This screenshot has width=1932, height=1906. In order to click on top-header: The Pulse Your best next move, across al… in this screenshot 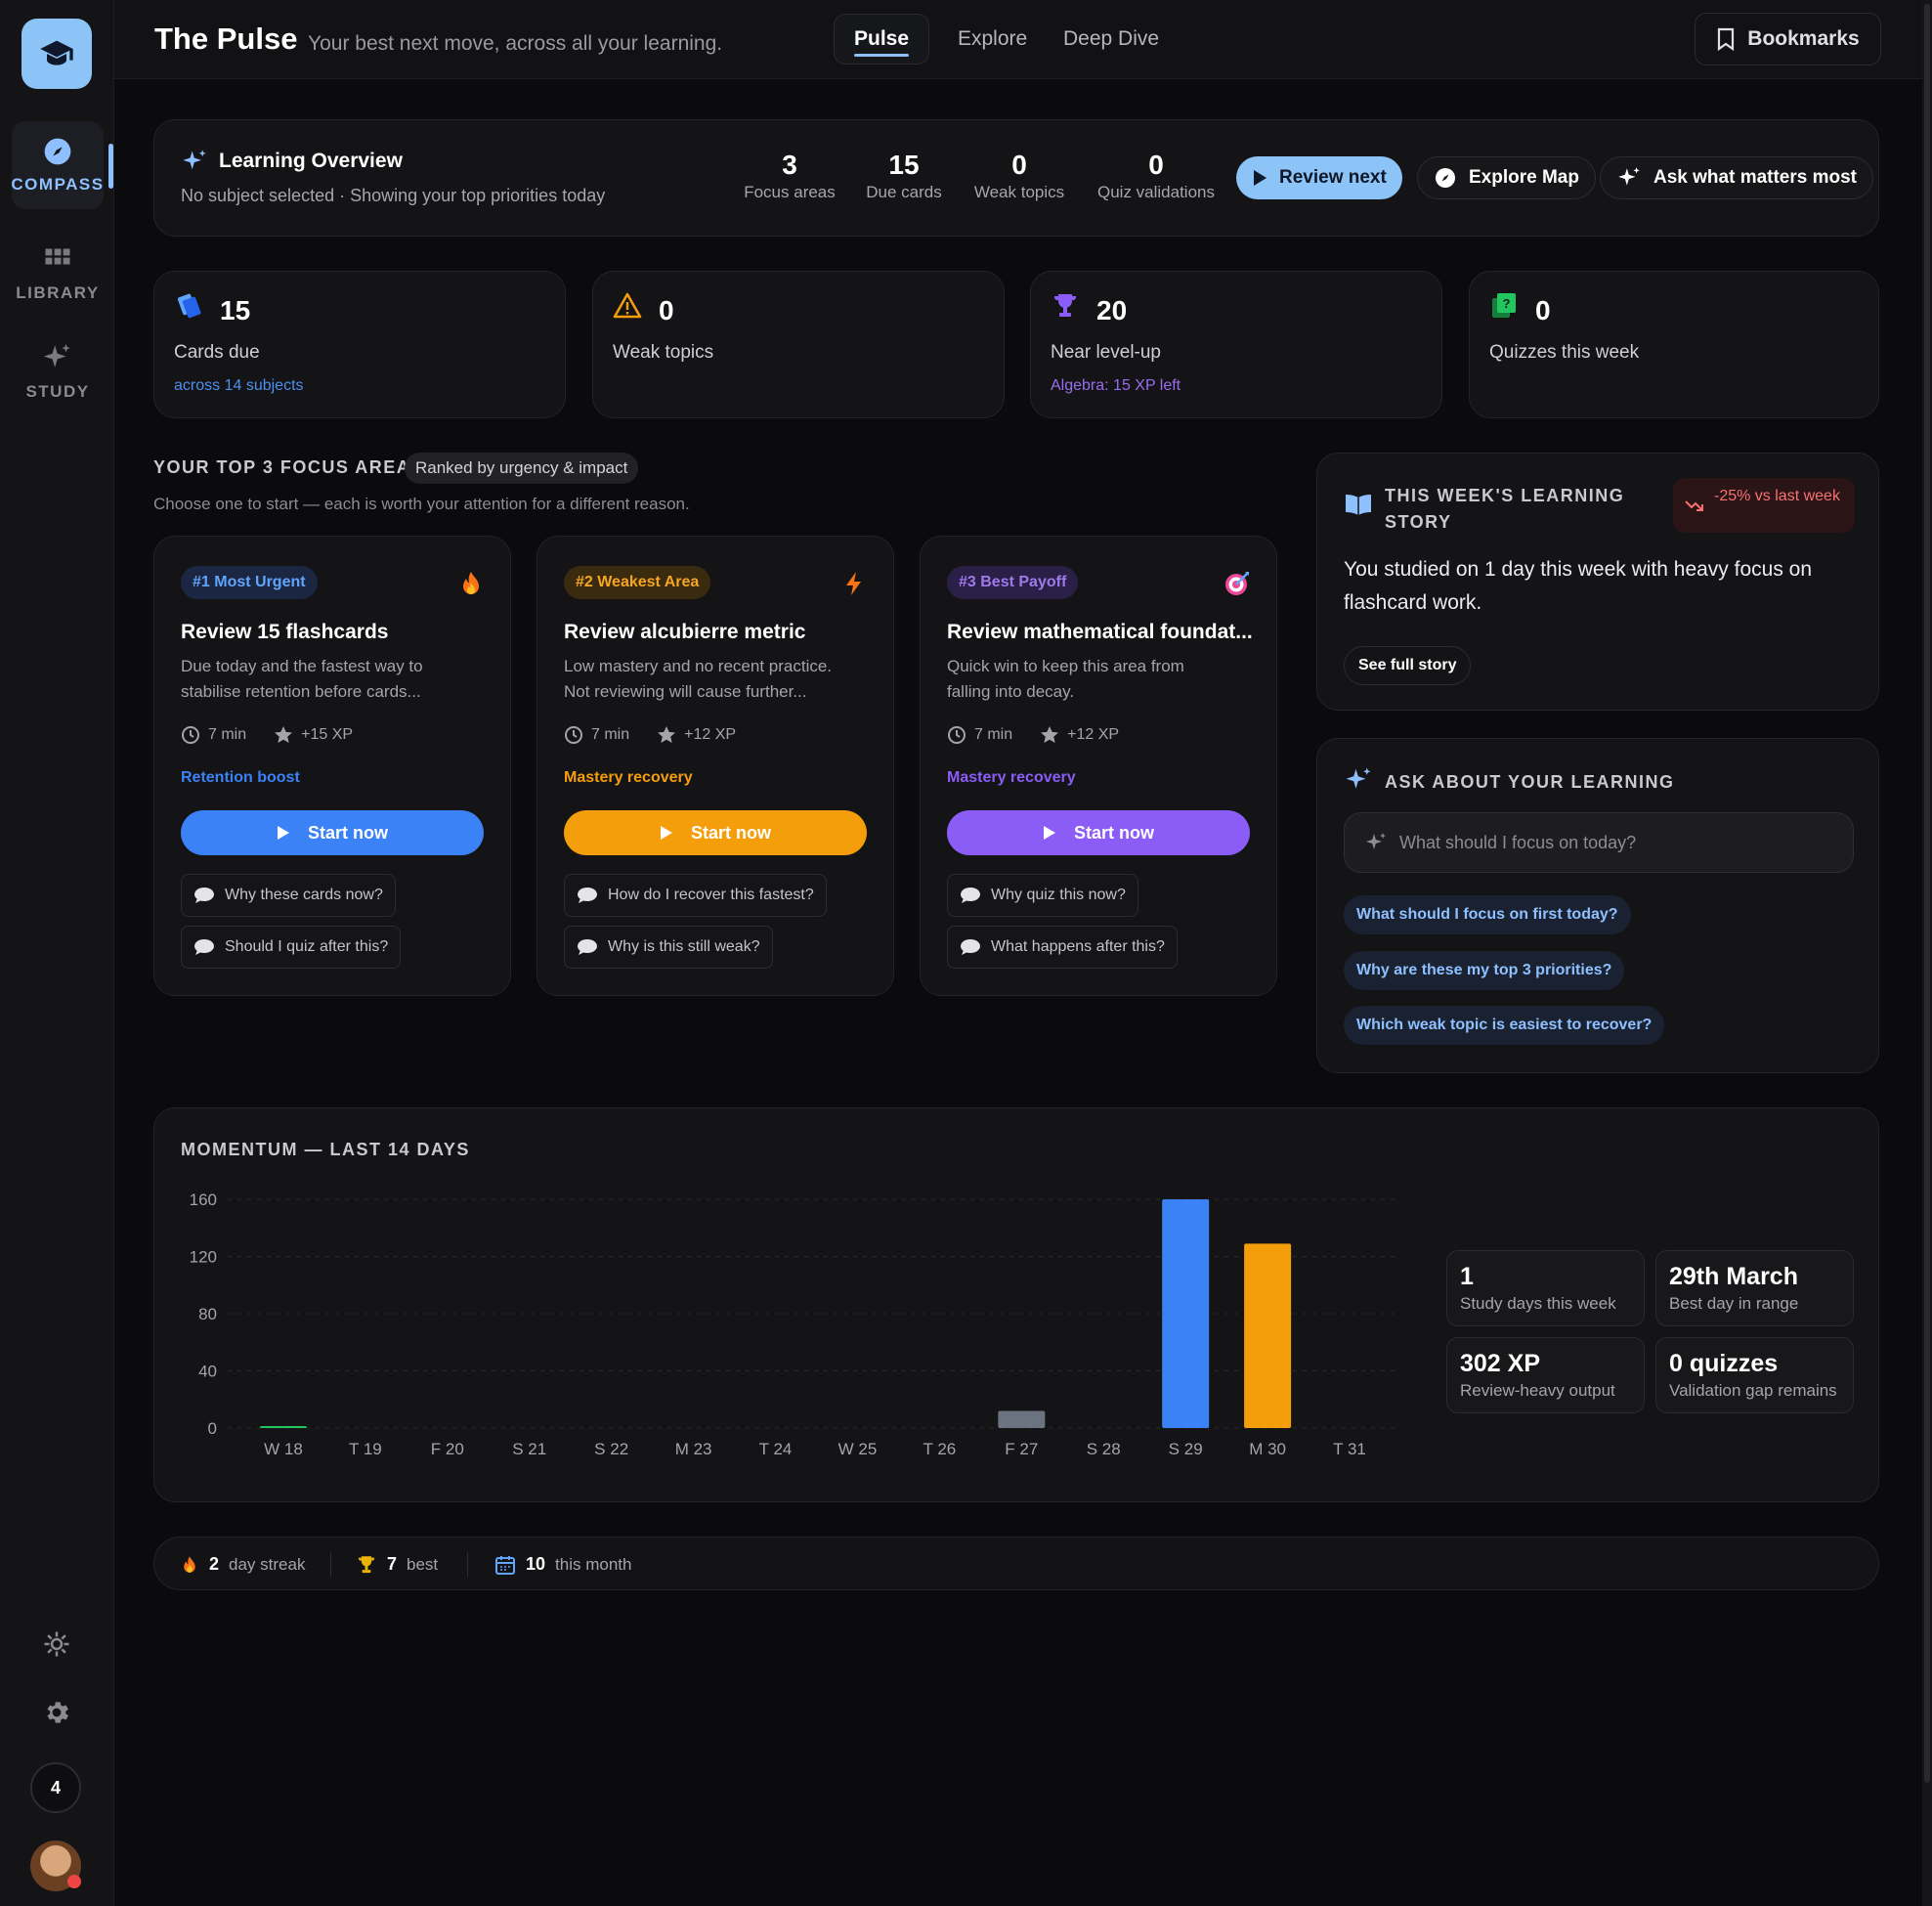, I will do `click(1023, 39)`.